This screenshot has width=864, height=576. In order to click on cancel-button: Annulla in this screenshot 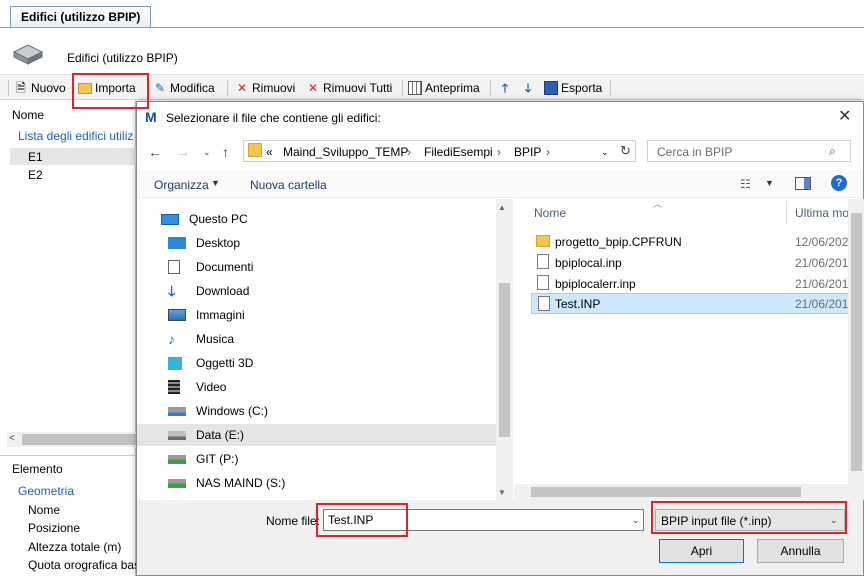, I will do `click(800, 551)`.